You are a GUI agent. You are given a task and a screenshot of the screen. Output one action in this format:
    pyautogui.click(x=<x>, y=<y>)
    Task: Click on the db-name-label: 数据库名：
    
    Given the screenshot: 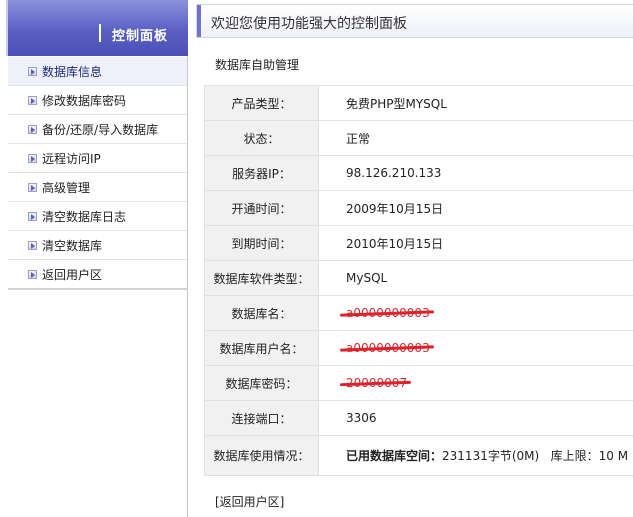 What is the action you would take?
    pyautogui.click(x=261, y=313)
    